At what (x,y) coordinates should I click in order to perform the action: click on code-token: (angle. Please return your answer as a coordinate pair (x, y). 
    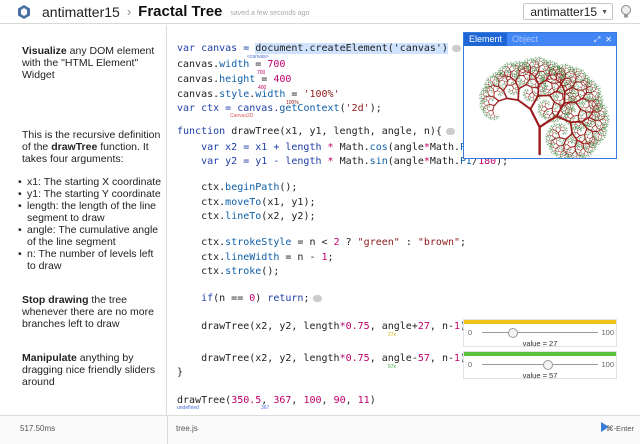
    Looking at the image, I should click on (405, 161).